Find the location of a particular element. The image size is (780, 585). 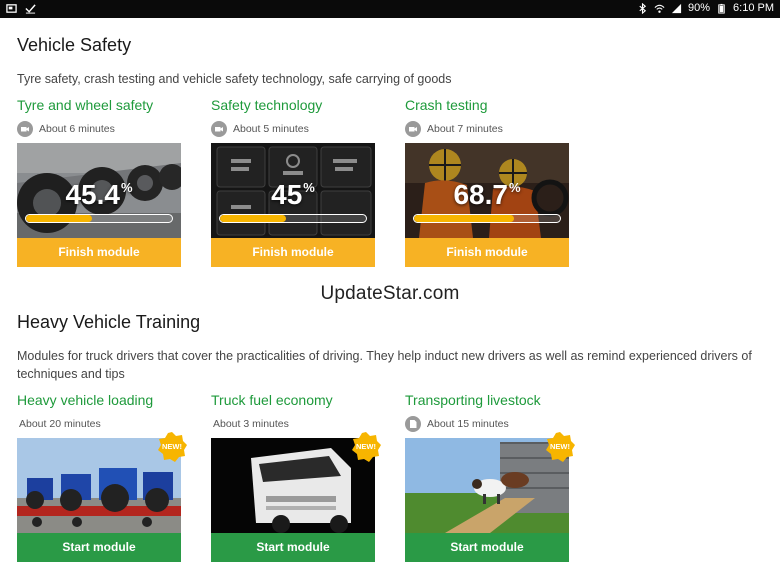

module-thumbnail: 45% is located at coordinates (293, 190).